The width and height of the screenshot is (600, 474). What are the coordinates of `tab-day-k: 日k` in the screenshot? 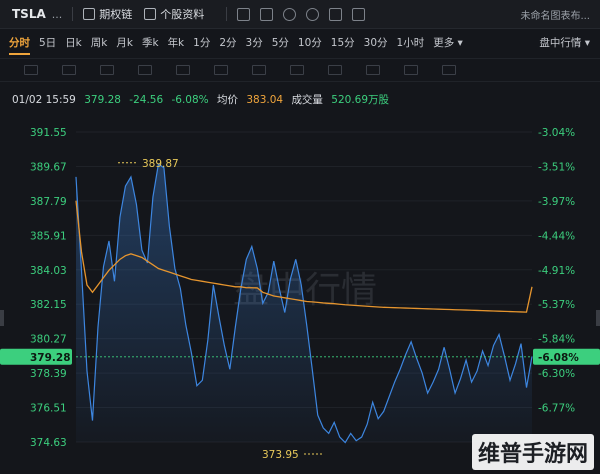 It's located at (73, 42).